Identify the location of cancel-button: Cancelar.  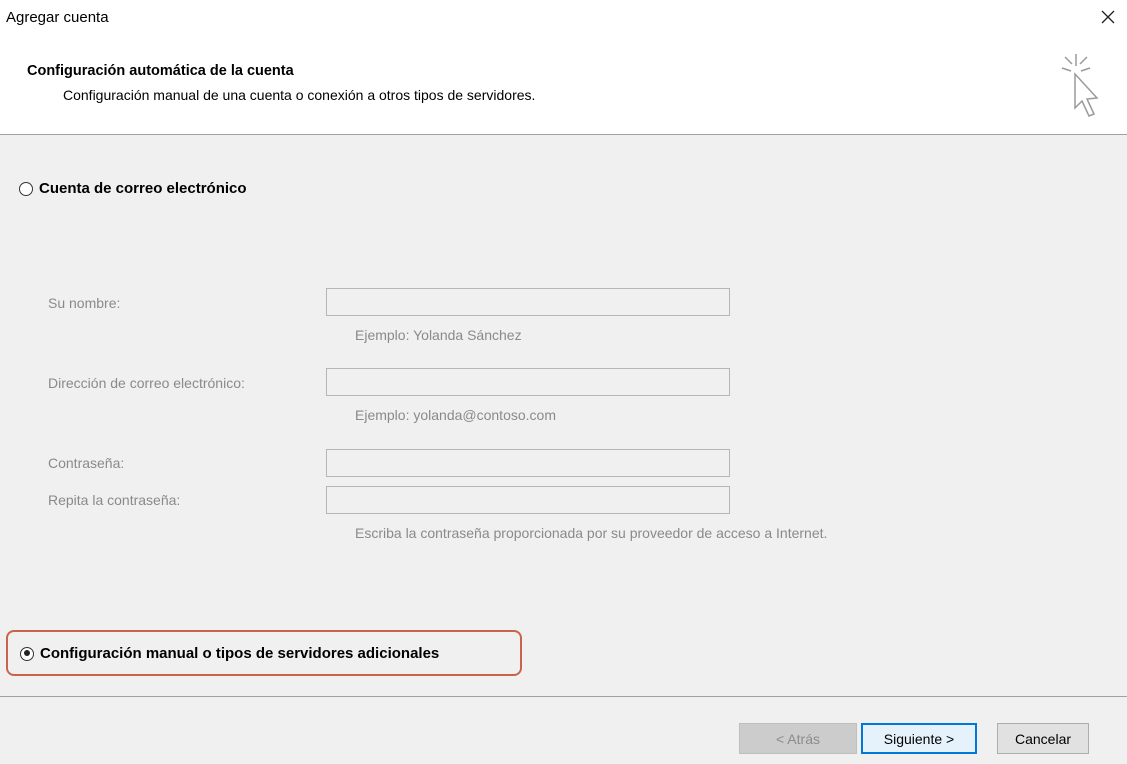
(1043, 738).